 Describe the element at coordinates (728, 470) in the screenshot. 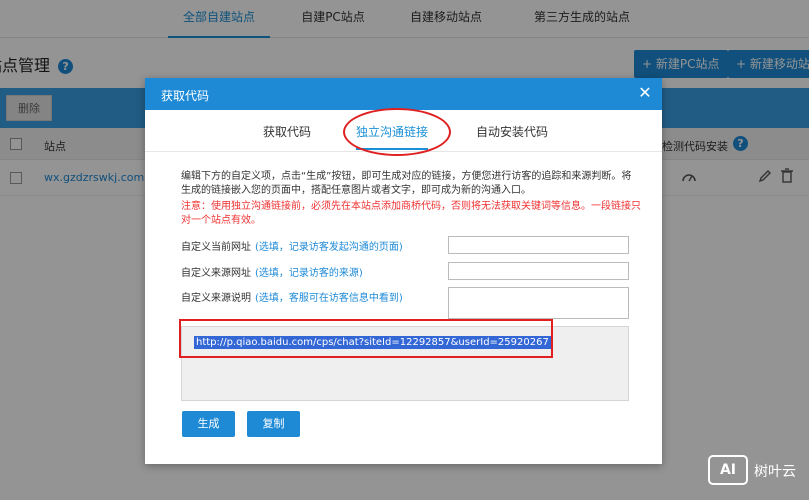

I see `watermark-ai-mark: AI` at that location.